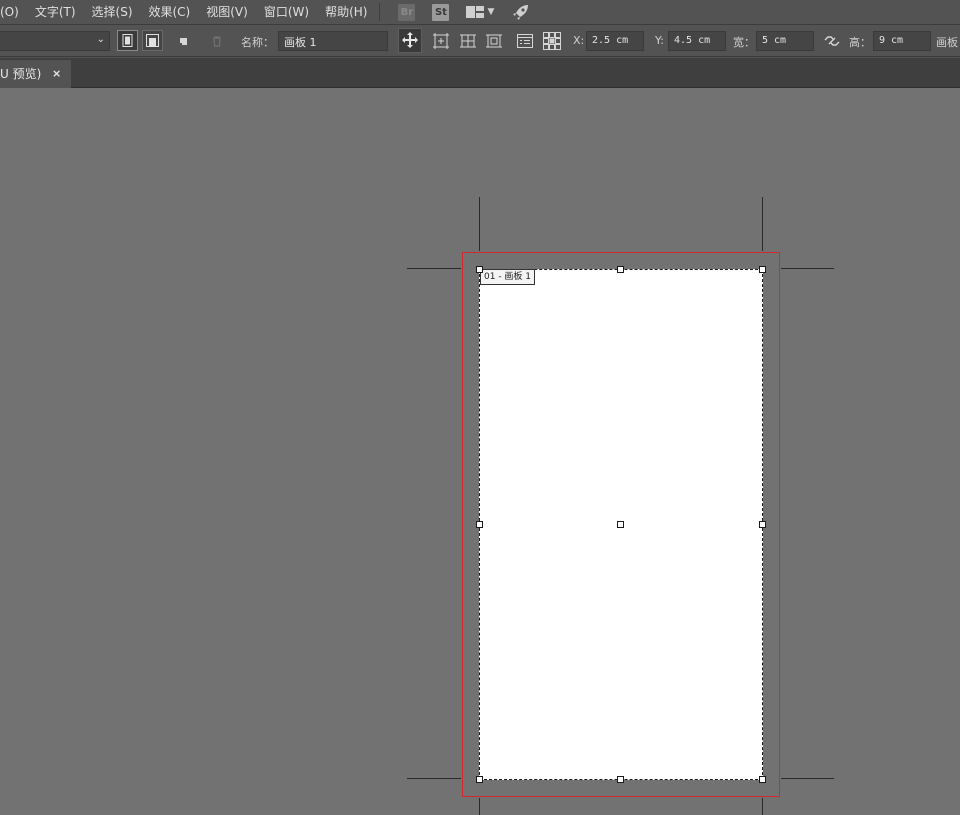  What do you see at coordinates (217, 41) in the screenshot?
I see `delete-artboard-icon` at bounding box center [217, 41].